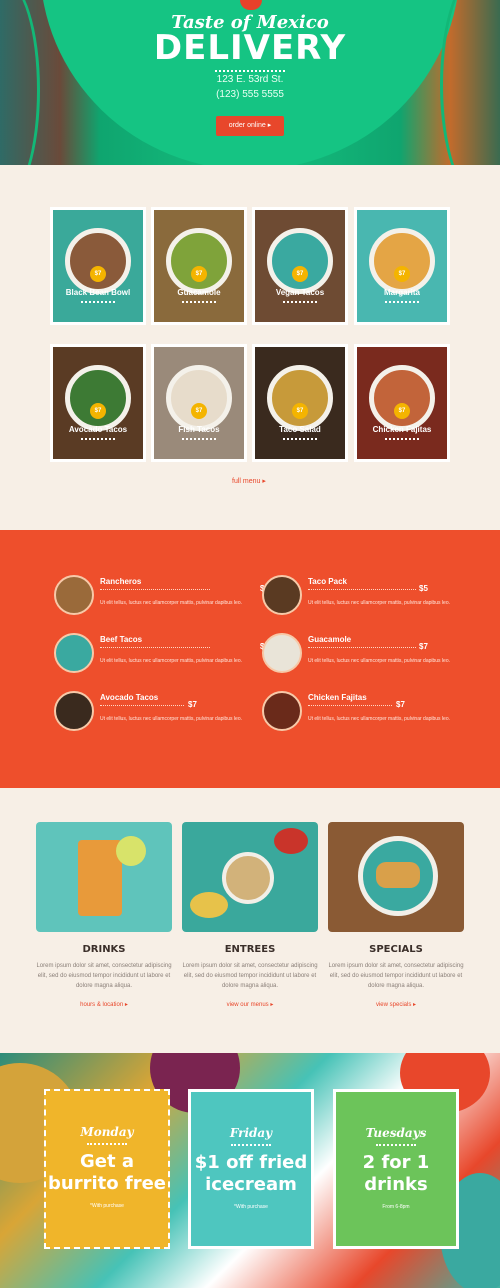  I want to click on dish-tile: $7 Black Bean Bowl, so click(98, 266).